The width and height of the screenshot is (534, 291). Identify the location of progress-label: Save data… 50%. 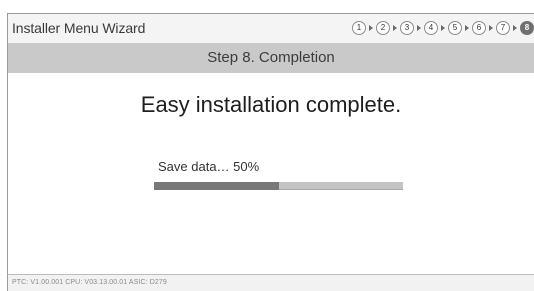
(209, 166).